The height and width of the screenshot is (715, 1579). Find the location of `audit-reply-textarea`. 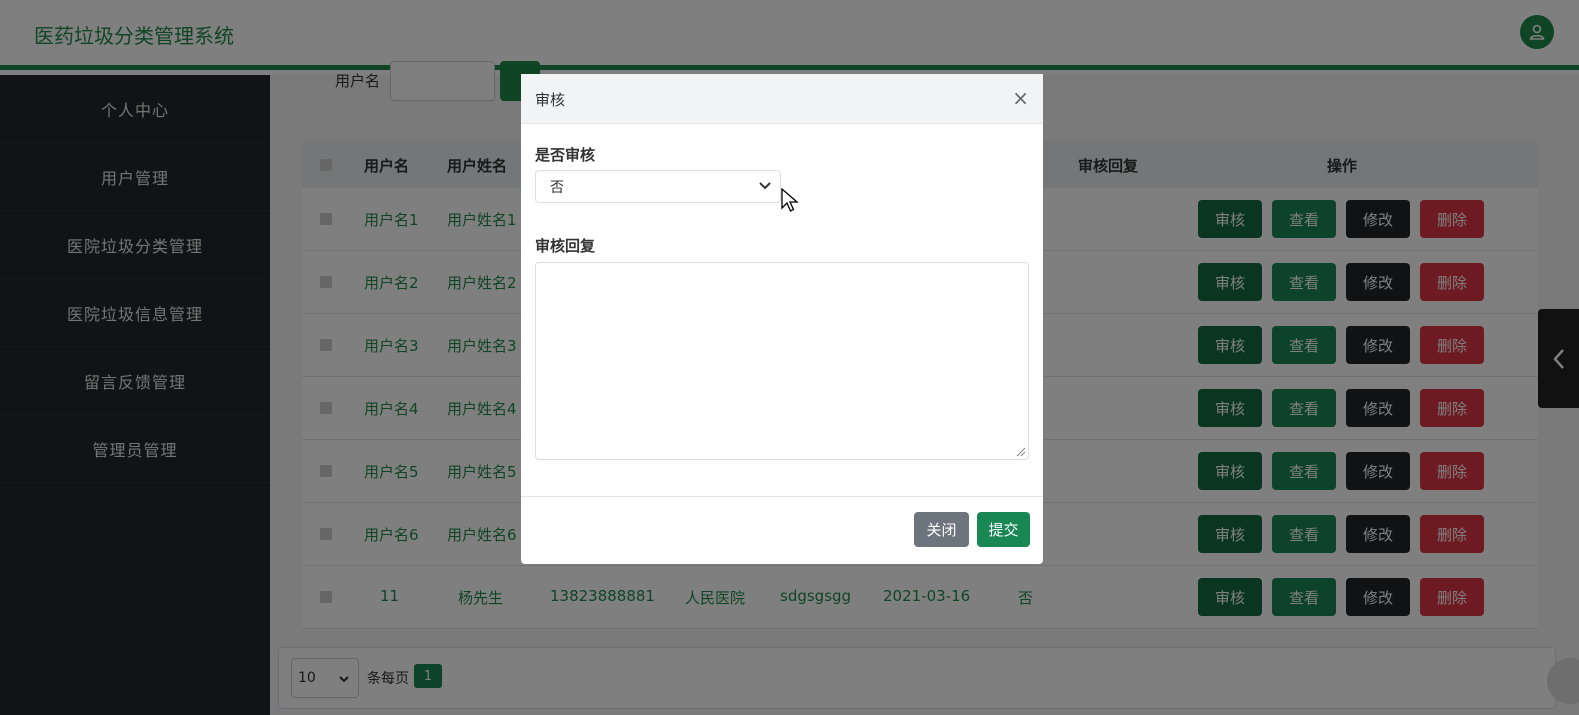

audit-reply-textarea is located at coordinates (782, 361).